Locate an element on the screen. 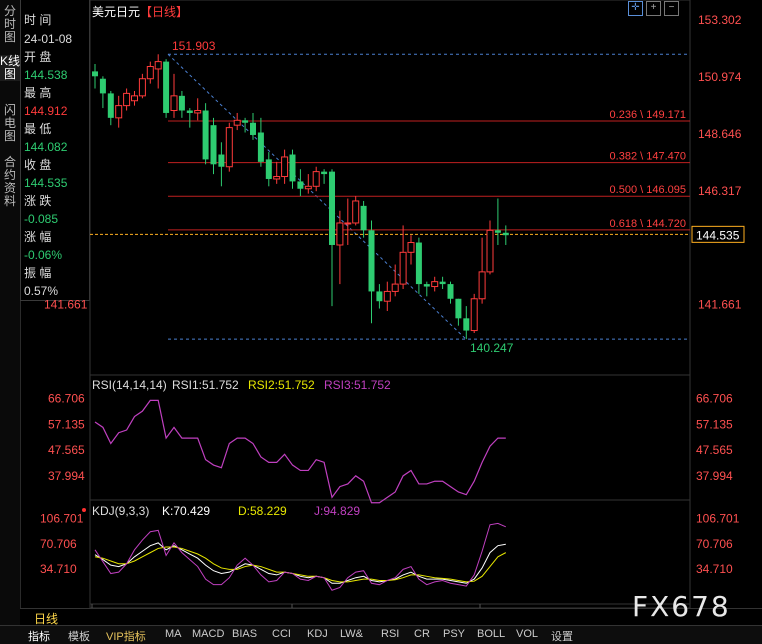 The height and width of the screenshot is (644, 762). kdj-left-tick: 70.706 is located at coordinates (58, 544).